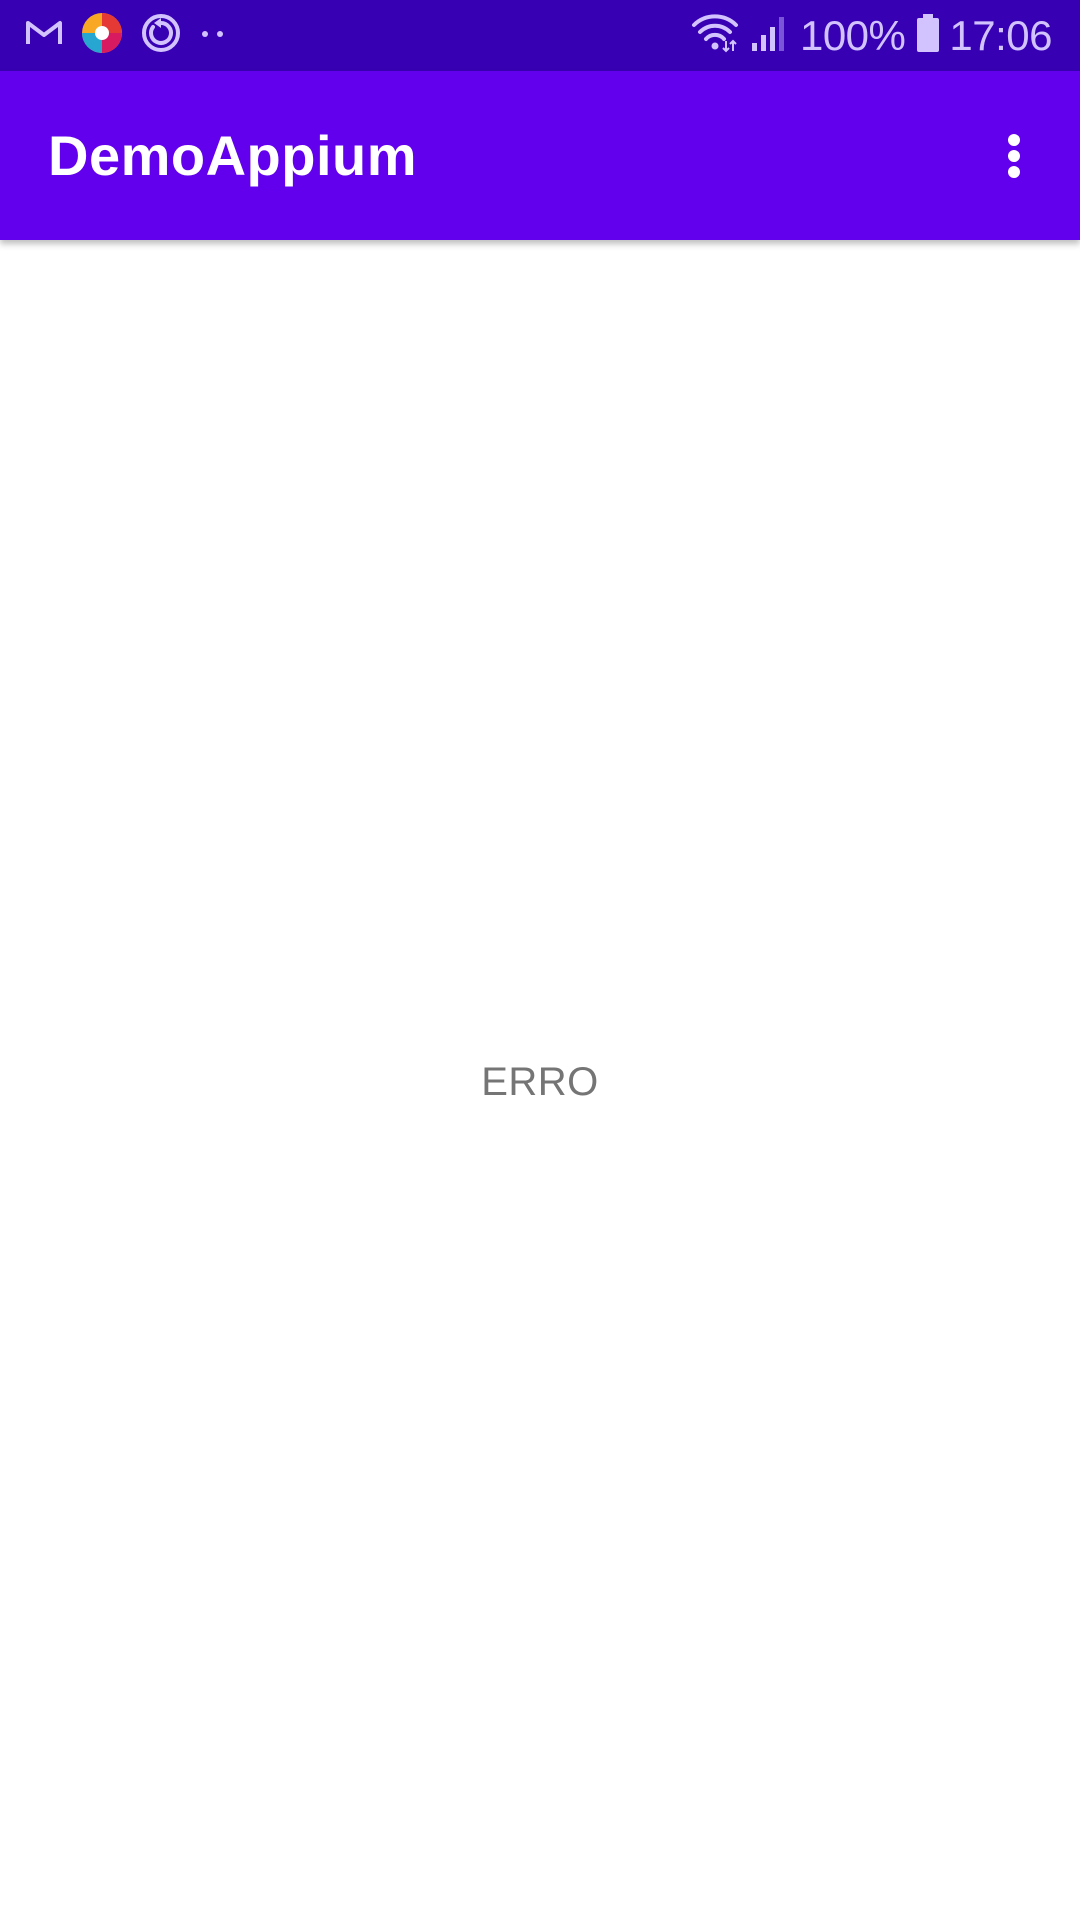  I want to click on more-vert-icon, so click(1014, 156).